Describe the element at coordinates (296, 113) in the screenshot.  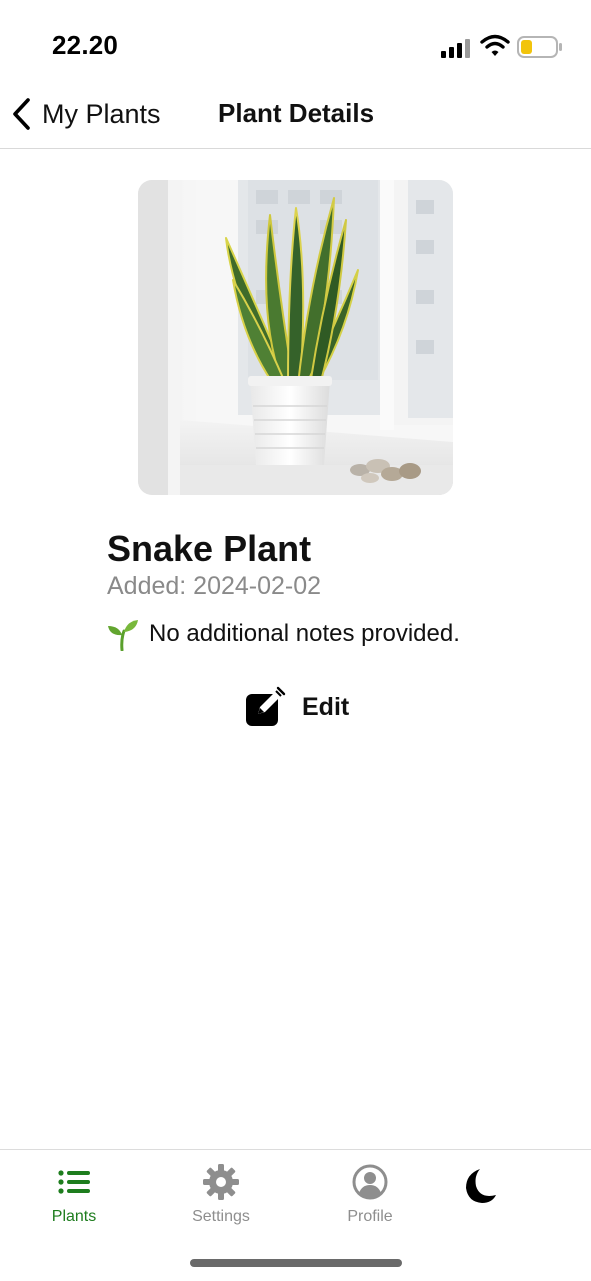
I see `page-title: Plant Details` at that location.